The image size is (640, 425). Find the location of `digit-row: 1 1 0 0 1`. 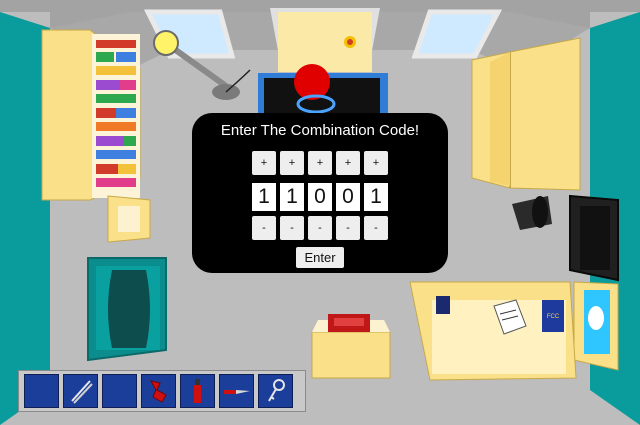

digit-row: 1 1 0 0 1 is located at coordinates (321, 197).